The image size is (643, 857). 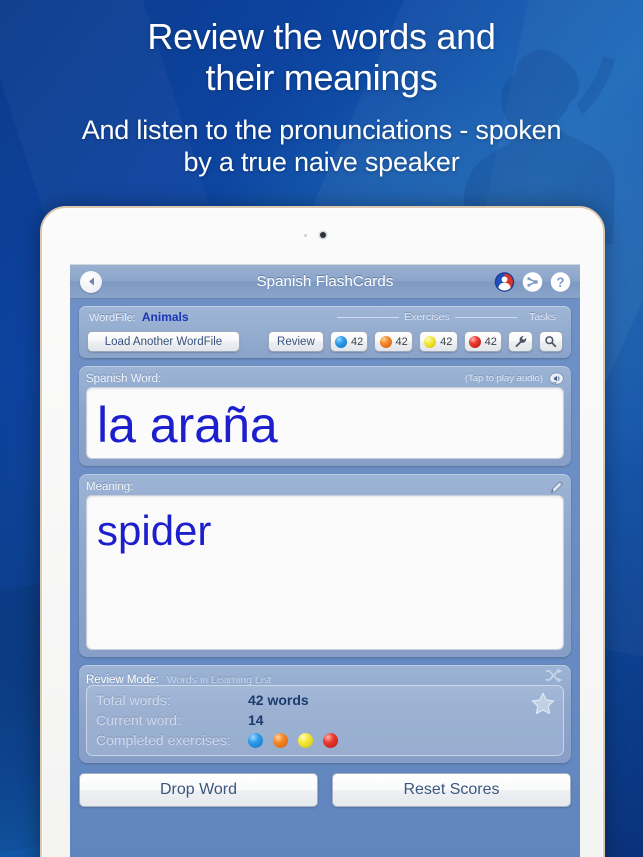 I want to click on review-button: Review, so click(x=295, y=341).